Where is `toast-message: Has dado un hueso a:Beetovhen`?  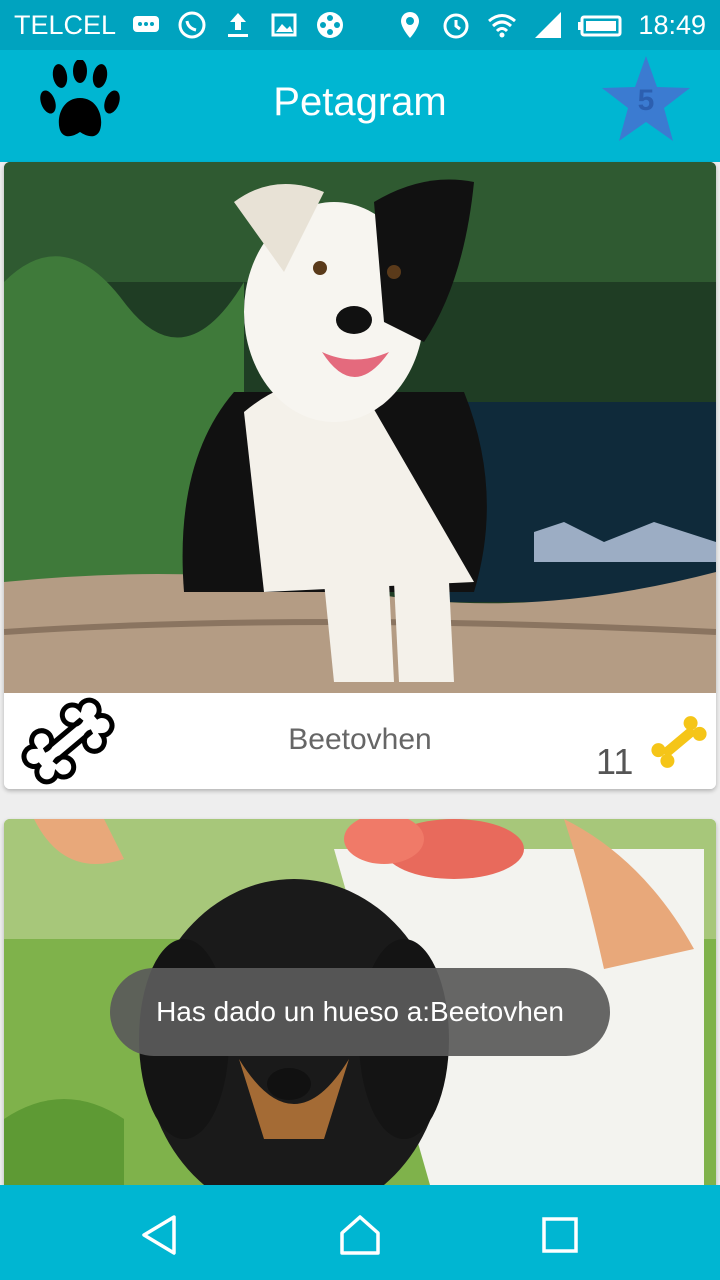
toast-message: Has dado un hueso a:Beetovhen is located at coordinates (360, 1012).